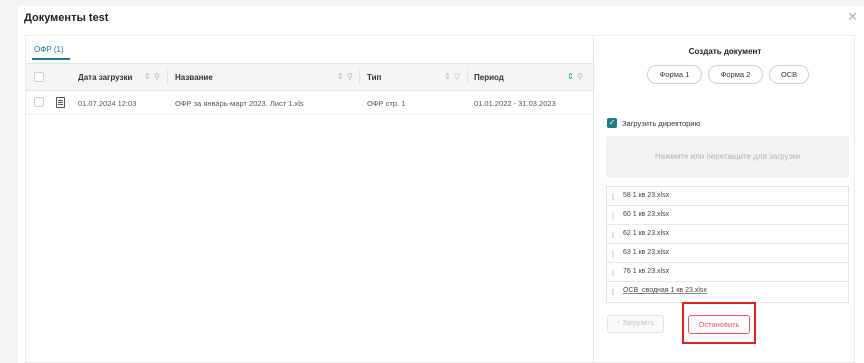  What do you see at coordinates (51, 59) in the screenshot?
I see `active-tab-indicator` at bounding box center [51, 59].